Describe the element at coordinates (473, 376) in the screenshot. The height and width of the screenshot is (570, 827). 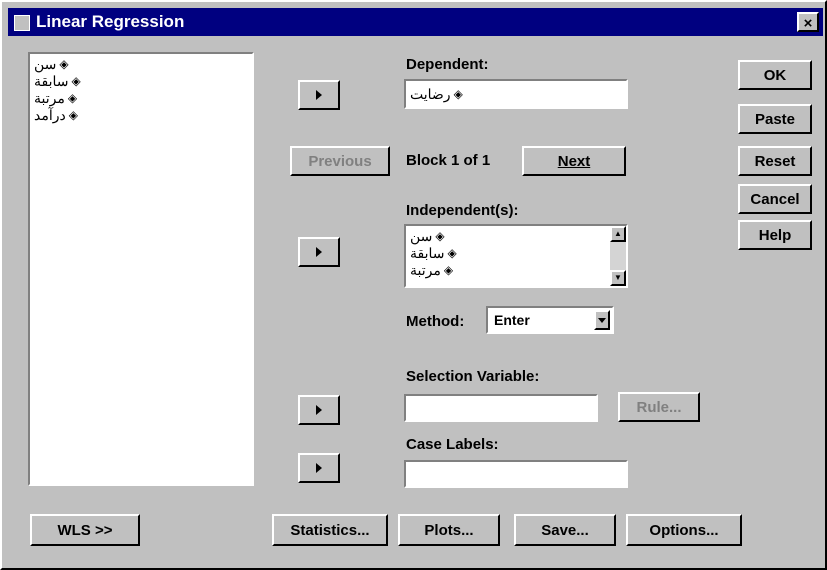
I see `selection-variable-label: Selection Variable:` at that location.